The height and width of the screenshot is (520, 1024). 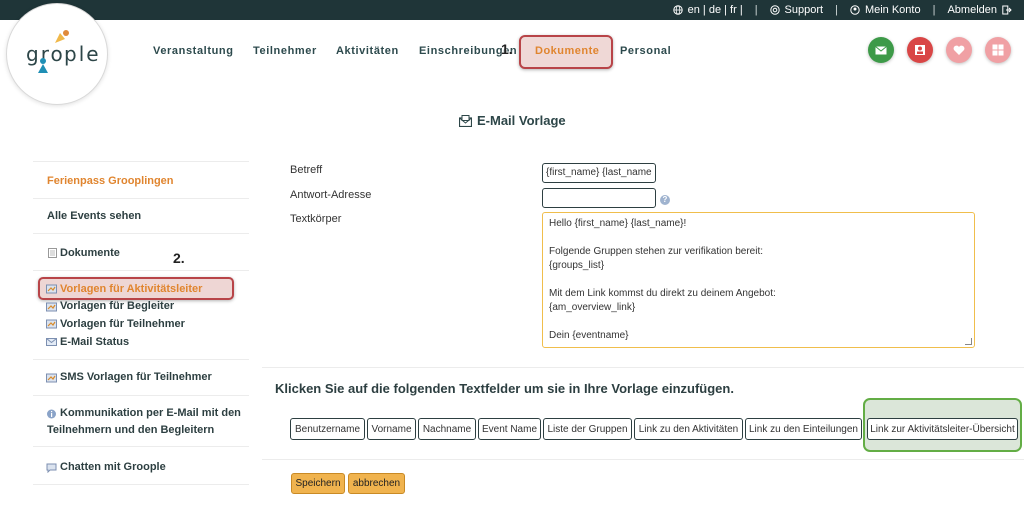 I want to click on logo-mark-blue-icon, so click(x=43, y=65).